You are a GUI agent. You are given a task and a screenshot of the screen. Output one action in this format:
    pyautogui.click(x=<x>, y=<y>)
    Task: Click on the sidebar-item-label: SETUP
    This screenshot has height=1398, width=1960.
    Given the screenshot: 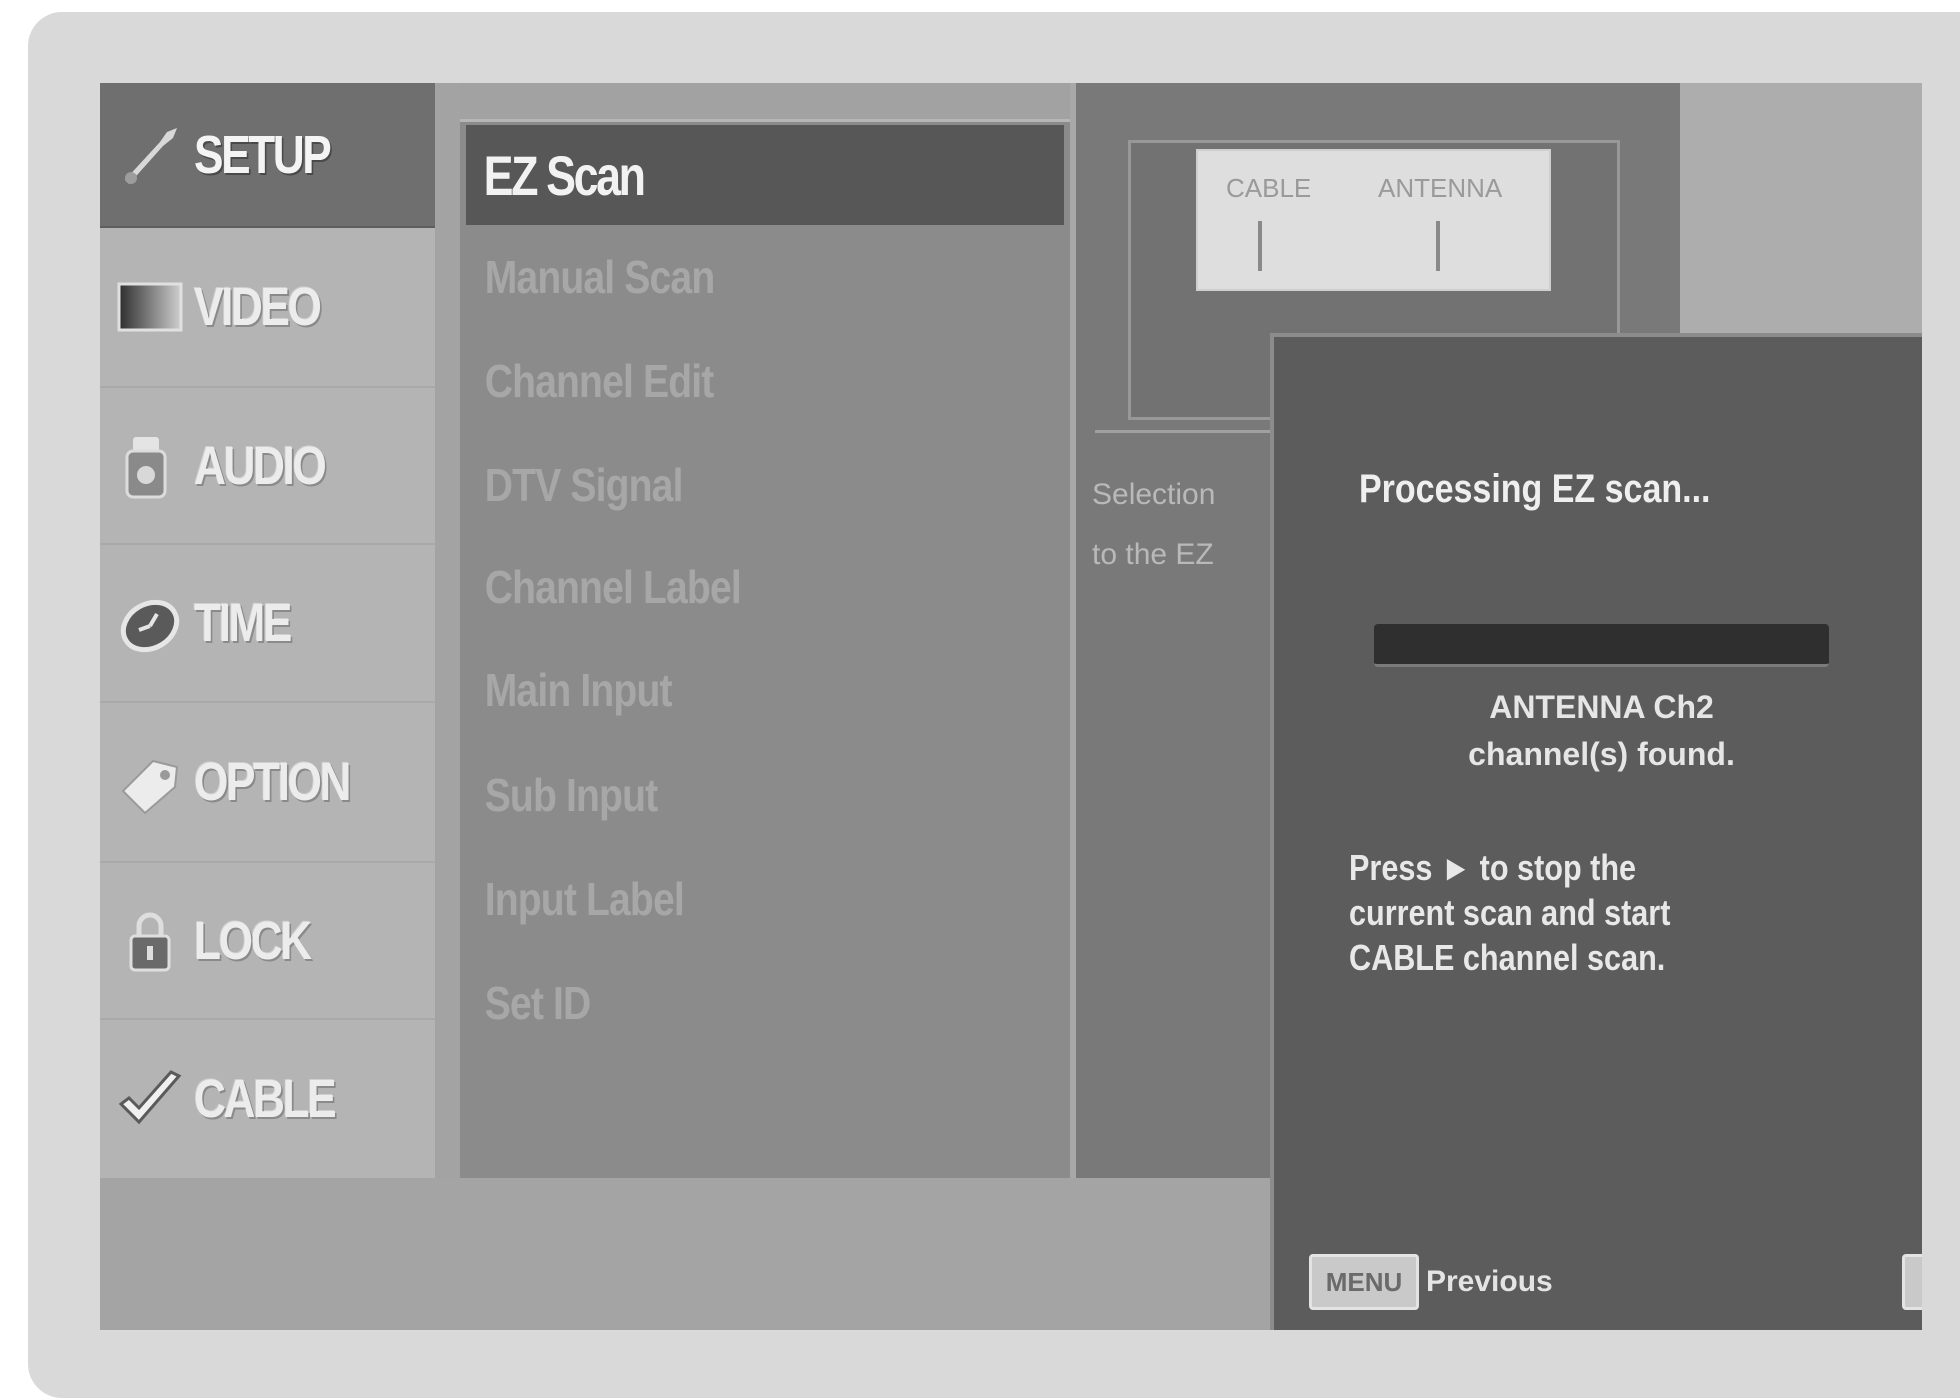 What is the action you would take?
    pyautogui.click(x=263, y=154)
    